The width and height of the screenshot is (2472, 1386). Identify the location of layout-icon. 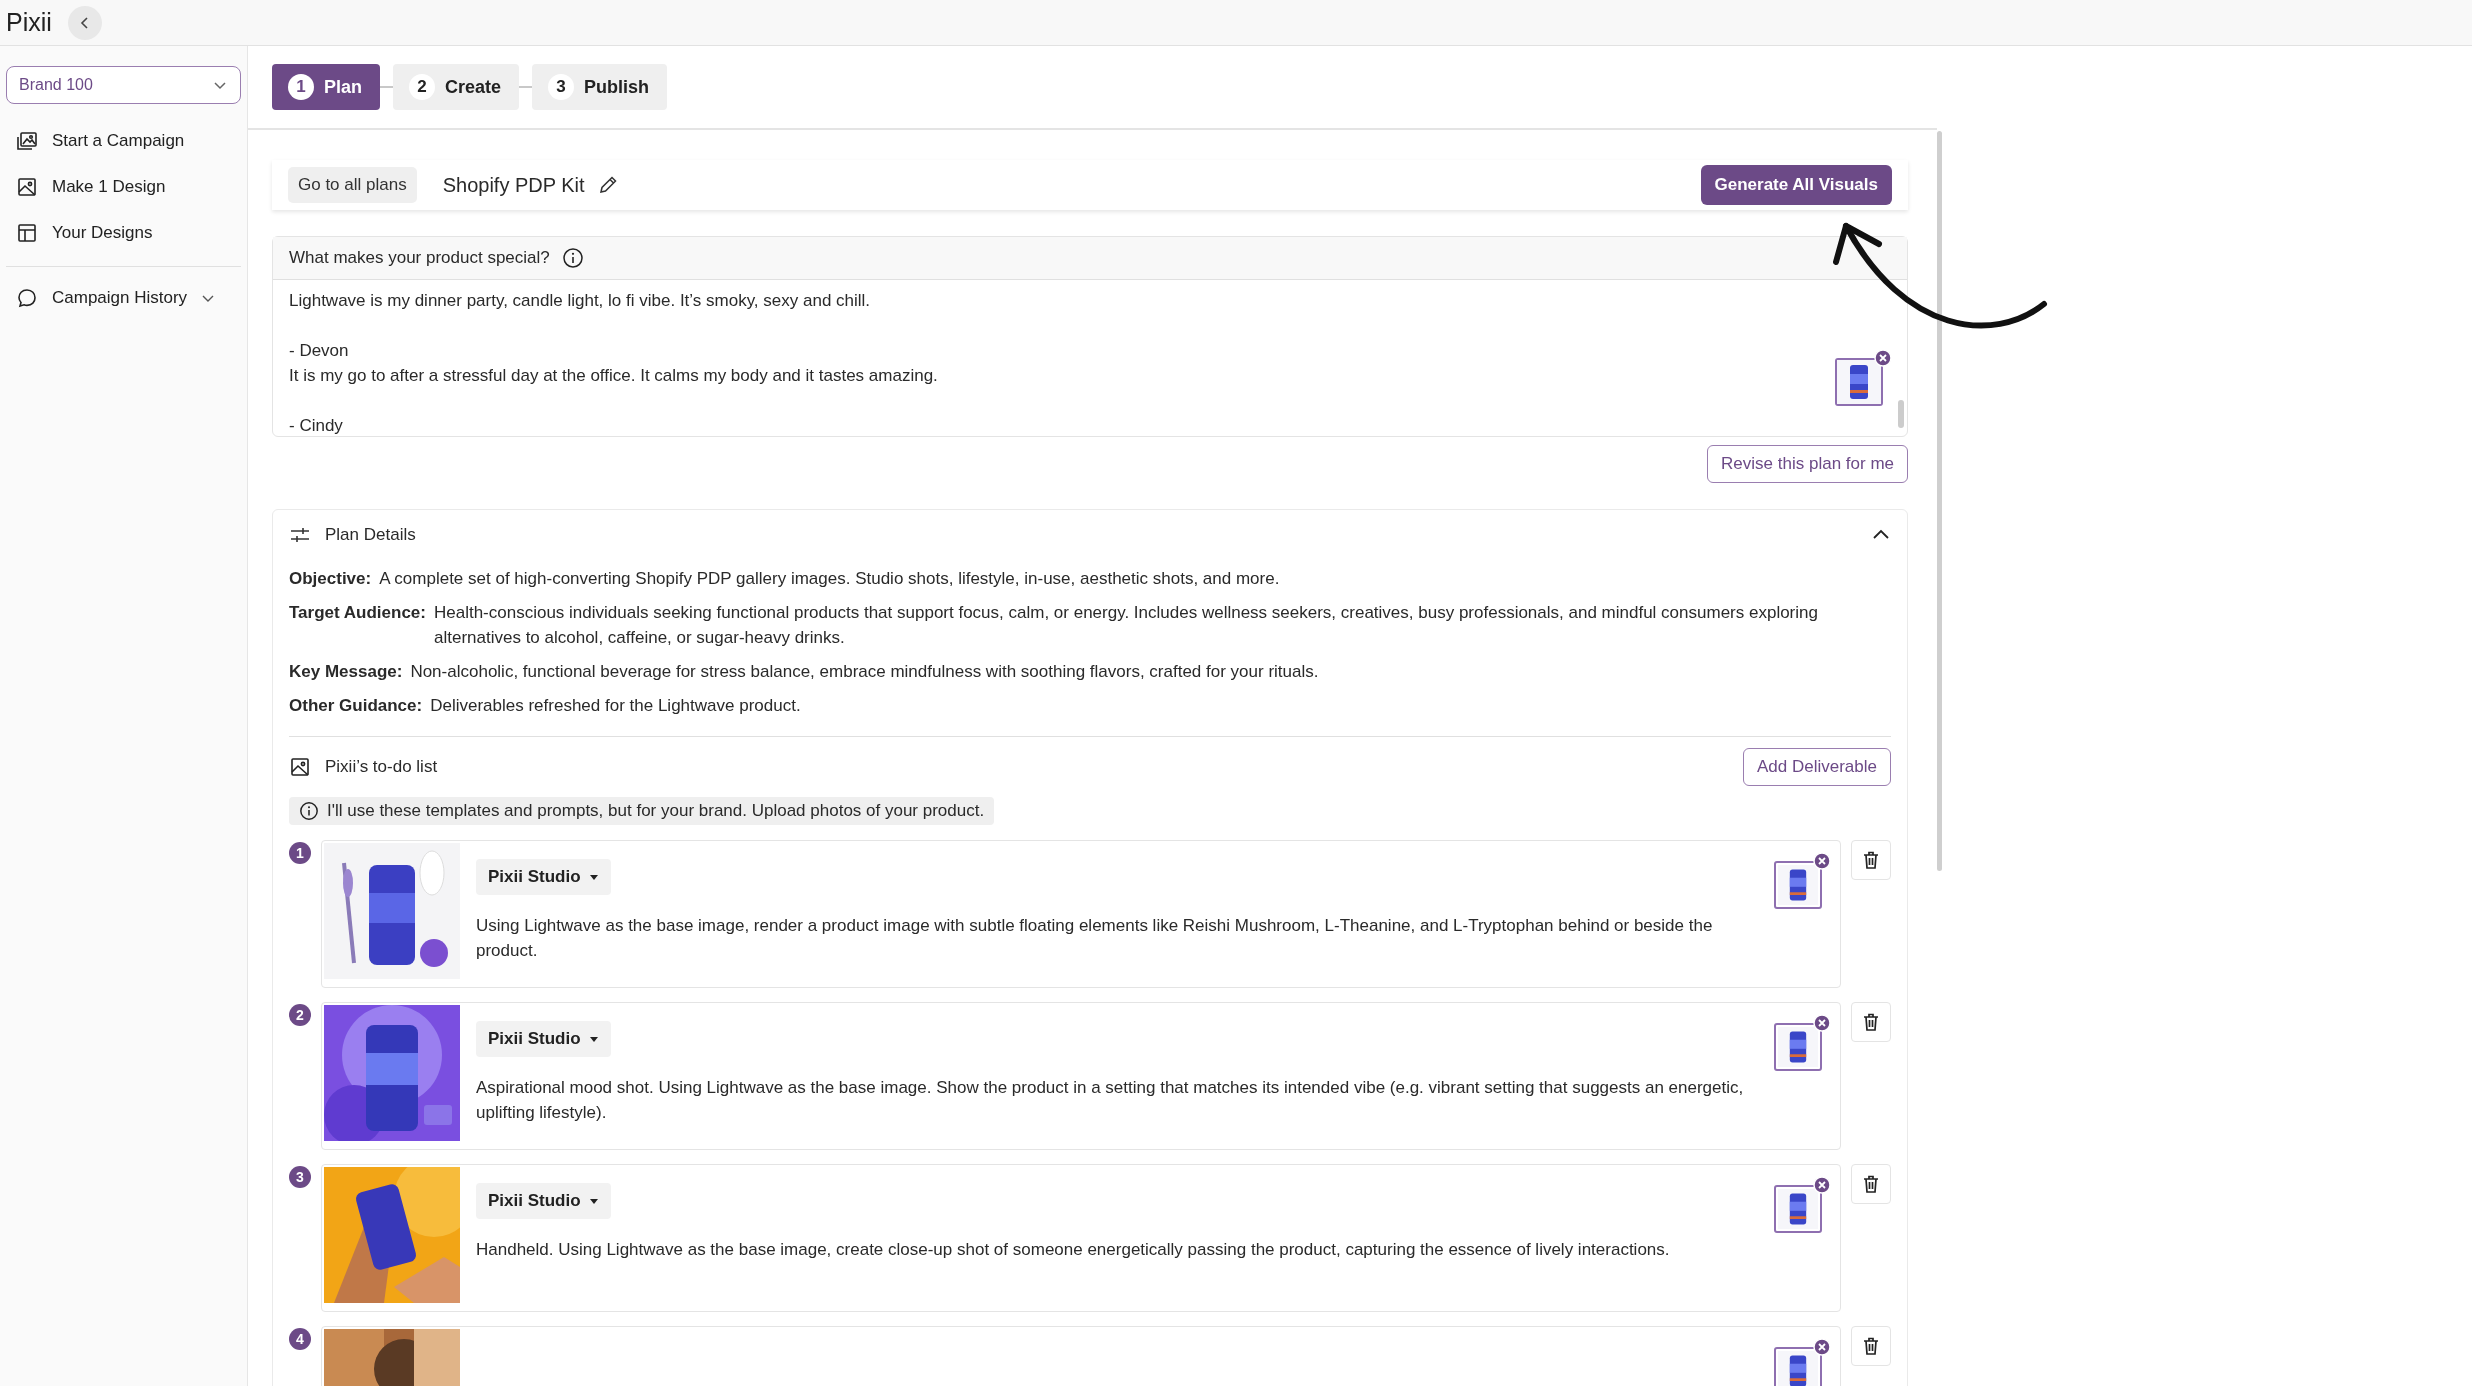
(27, 233).